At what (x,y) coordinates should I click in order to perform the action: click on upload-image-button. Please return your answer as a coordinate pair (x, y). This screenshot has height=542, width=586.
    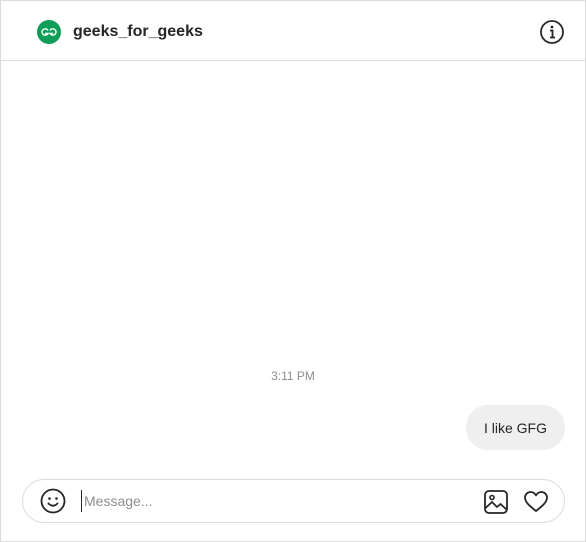
    Looking at the image, I should click on (496, 502).